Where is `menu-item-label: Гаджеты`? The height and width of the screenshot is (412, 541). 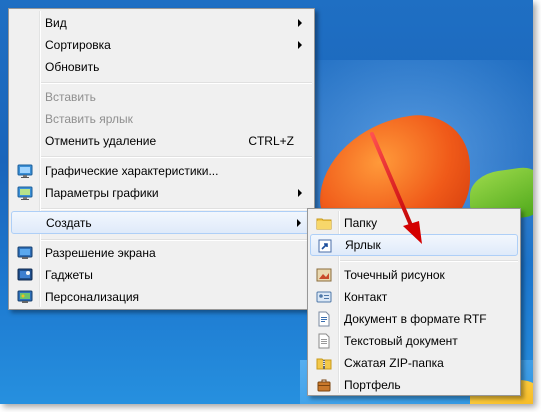 menu-item-label: Гаджеты is located at coordinates (69, 275).